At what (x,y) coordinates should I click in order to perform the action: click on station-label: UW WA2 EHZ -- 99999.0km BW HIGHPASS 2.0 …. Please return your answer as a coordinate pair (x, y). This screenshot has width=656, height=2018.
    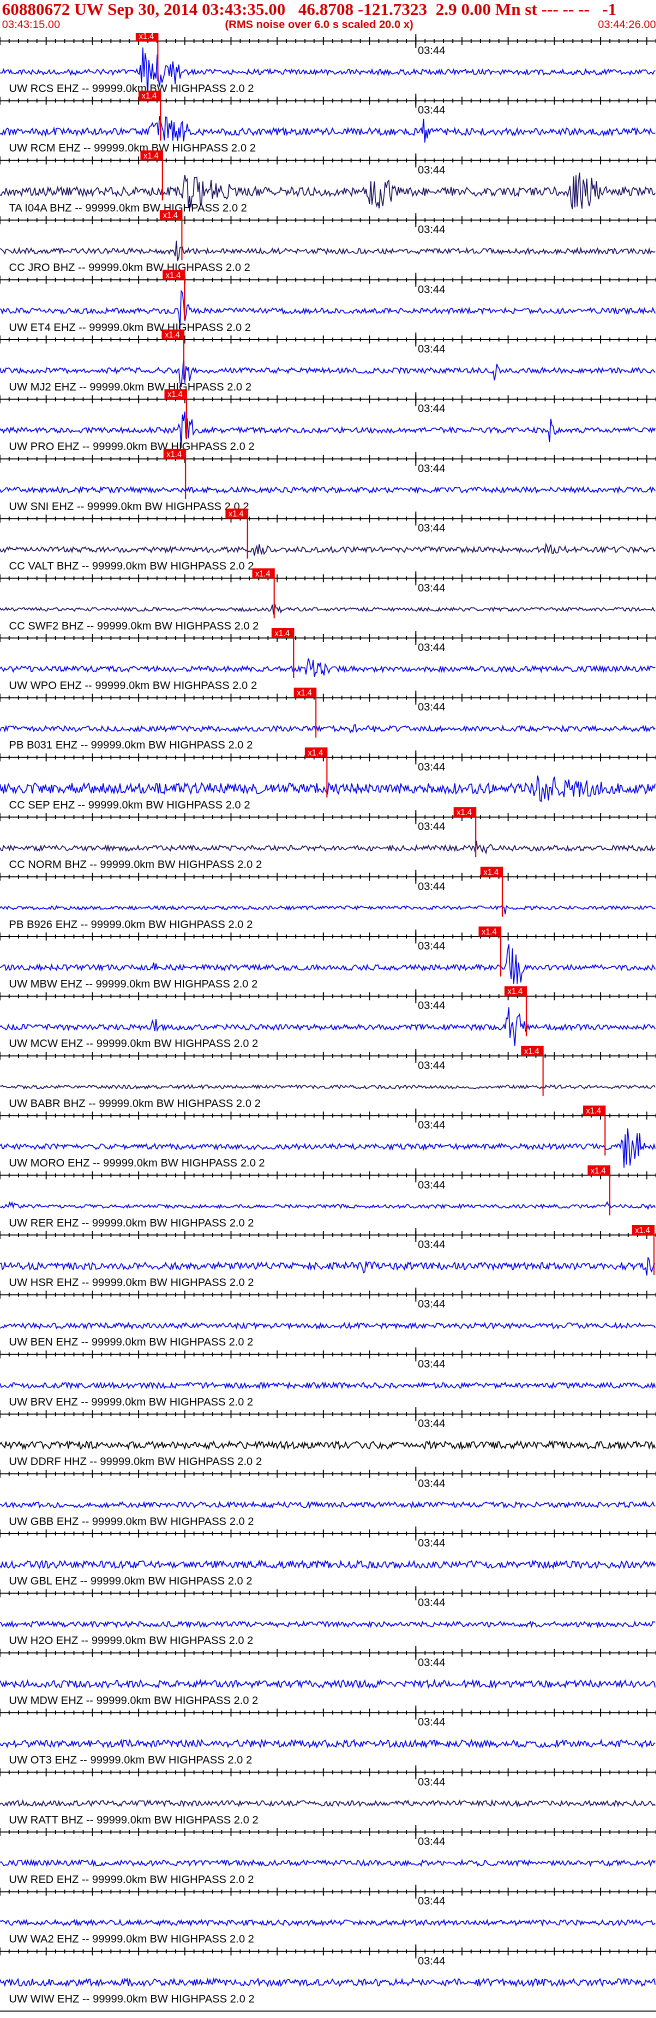
    Looking at the image, I should click on (131, 1940).